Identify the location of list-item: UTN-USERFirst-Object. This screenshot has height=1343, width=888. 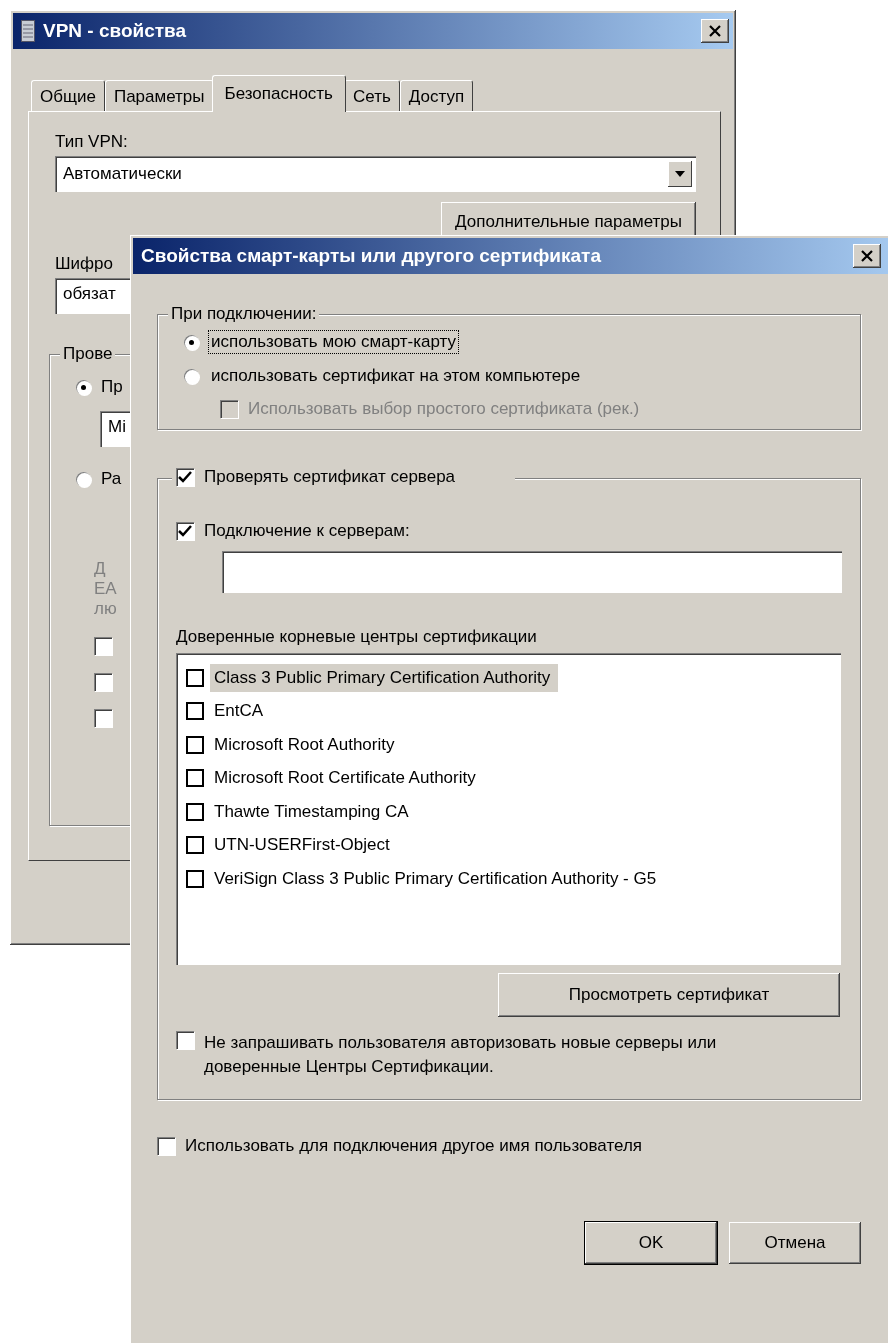
(304, 845).